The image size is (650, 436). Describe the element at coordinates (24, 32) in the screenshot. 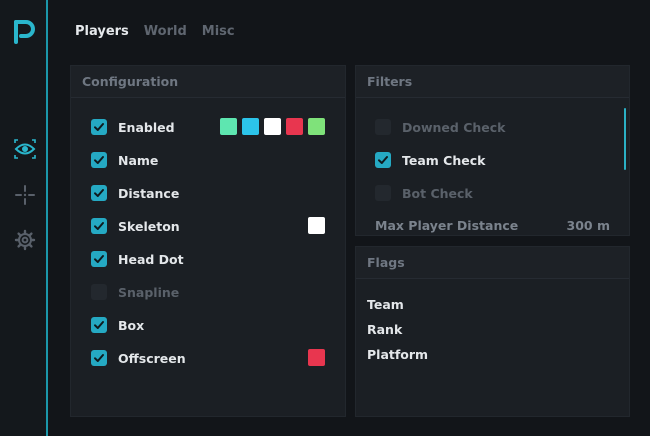

I see `app-logo` at that location.